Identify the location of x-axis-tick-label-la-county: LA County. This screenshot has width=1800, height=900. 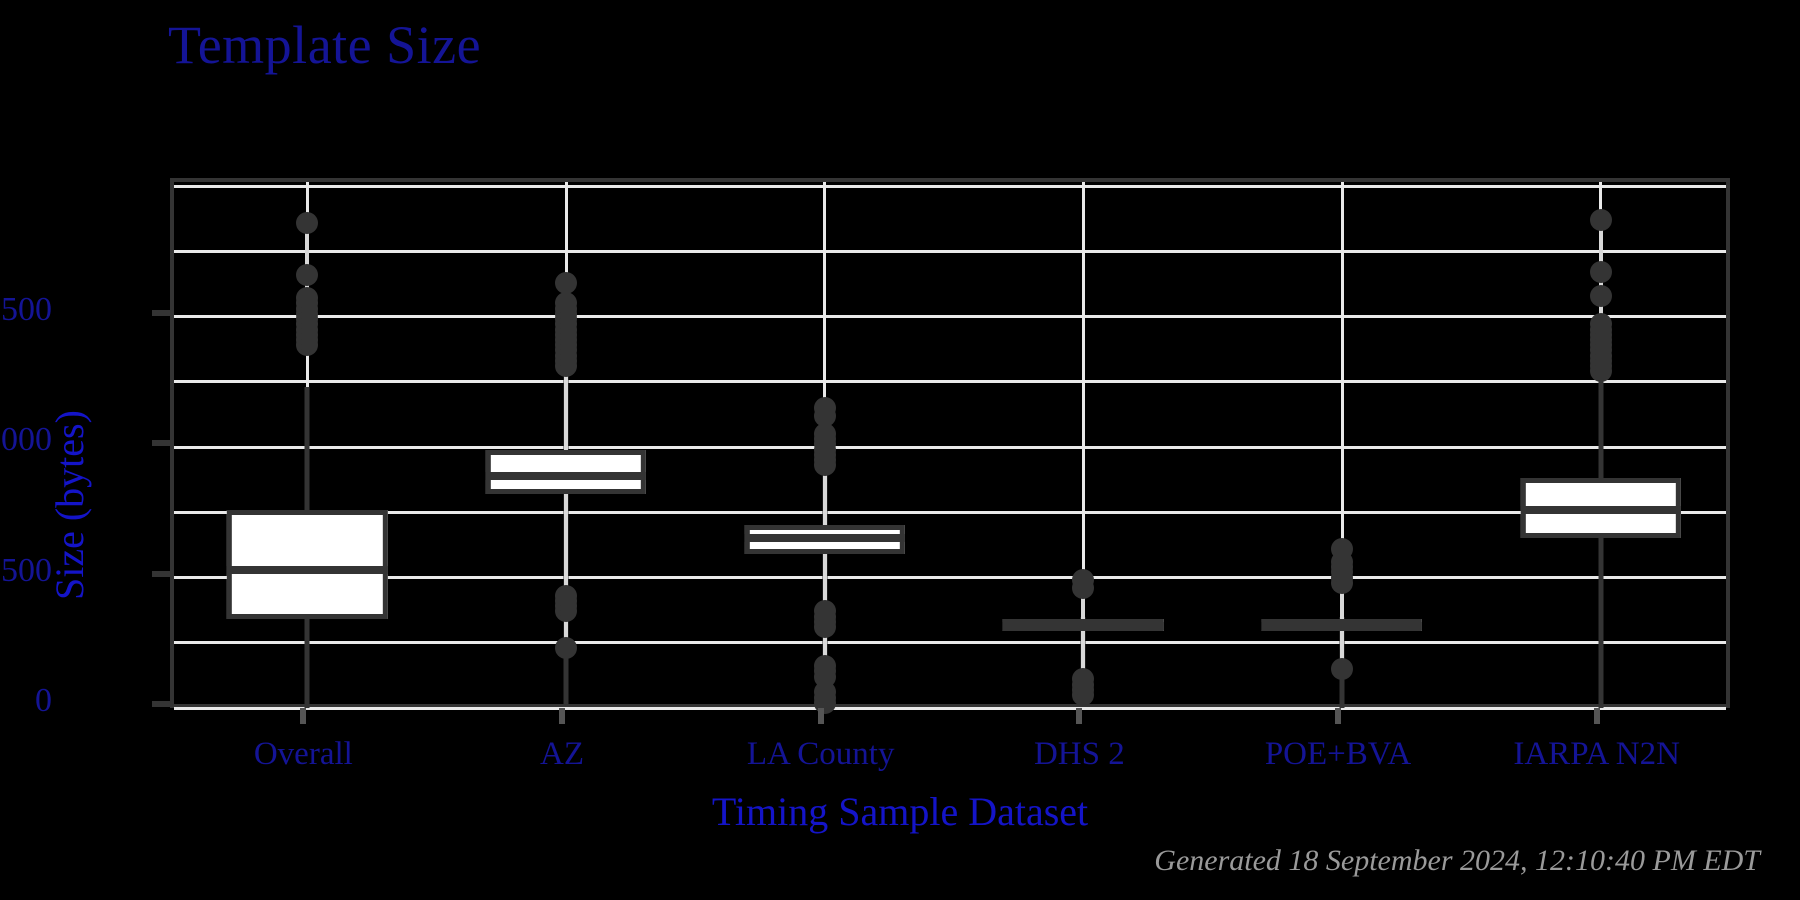
(820, 754).